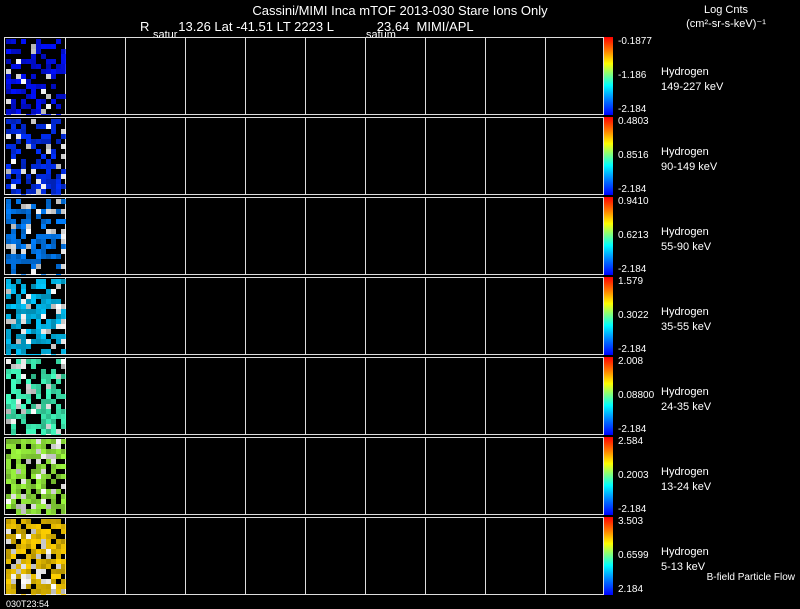 Image resolution: width=800 pixels, height=609 pixels. What do you see at coordinates (632, 109) in the screenshot?
I see `colorbar-min-label: -2.184` at bounding box center [632, 109].